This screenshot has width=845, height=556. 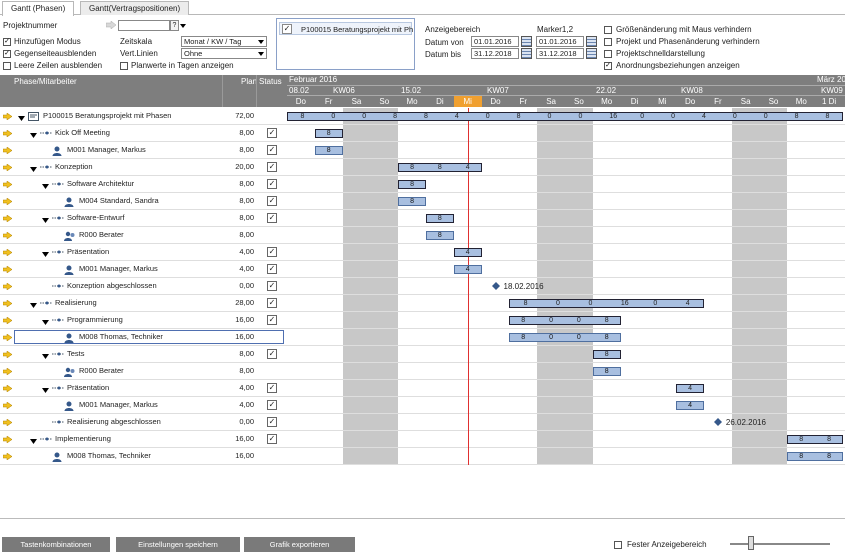 What do you see at coordinates (422, 286) in the screenshot?
I see `table-row: Konzeption abgeschlossen 0,00 ✓` at bounding box center [422, 286].